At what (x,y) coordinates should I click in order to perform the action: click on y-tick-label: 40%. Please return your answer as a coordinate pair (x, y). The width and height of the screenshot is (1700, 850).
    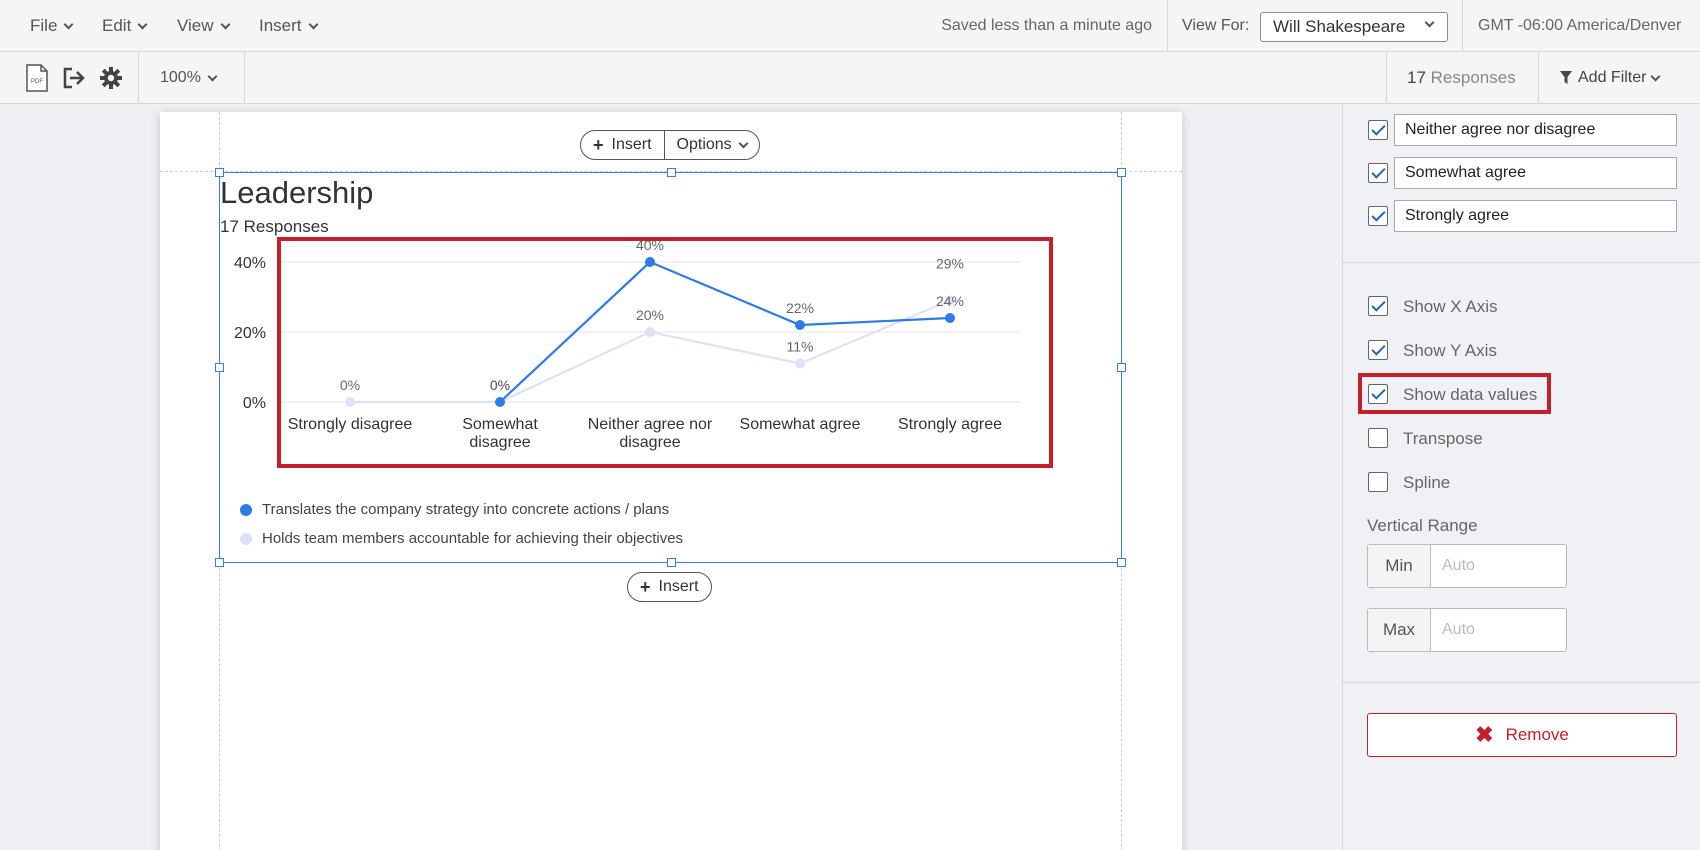
    Looking at the image, I should click on (250, 263).